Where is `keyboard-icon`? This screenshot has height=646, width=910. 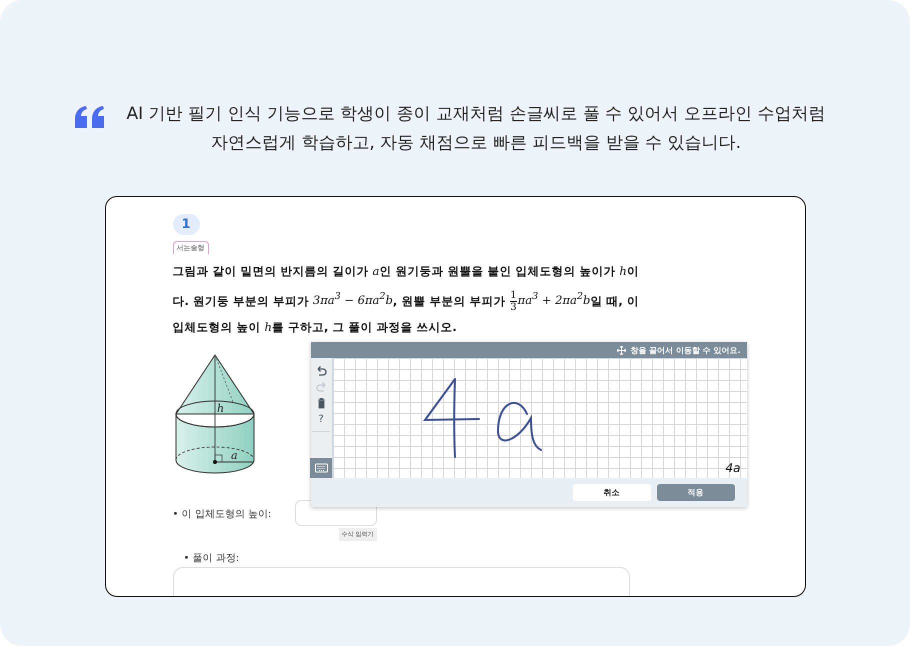
keyboard-icon is located at coordinates (321, 468).